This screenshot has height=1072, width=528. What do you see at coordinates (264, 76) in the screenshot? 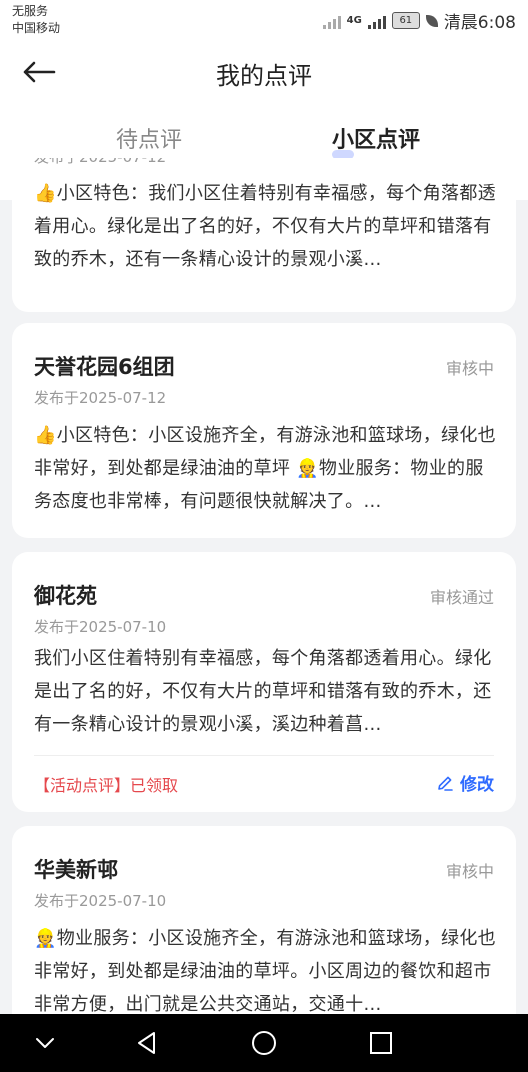
I see `page-title: 我的点评` at bounding box center [264, 76].